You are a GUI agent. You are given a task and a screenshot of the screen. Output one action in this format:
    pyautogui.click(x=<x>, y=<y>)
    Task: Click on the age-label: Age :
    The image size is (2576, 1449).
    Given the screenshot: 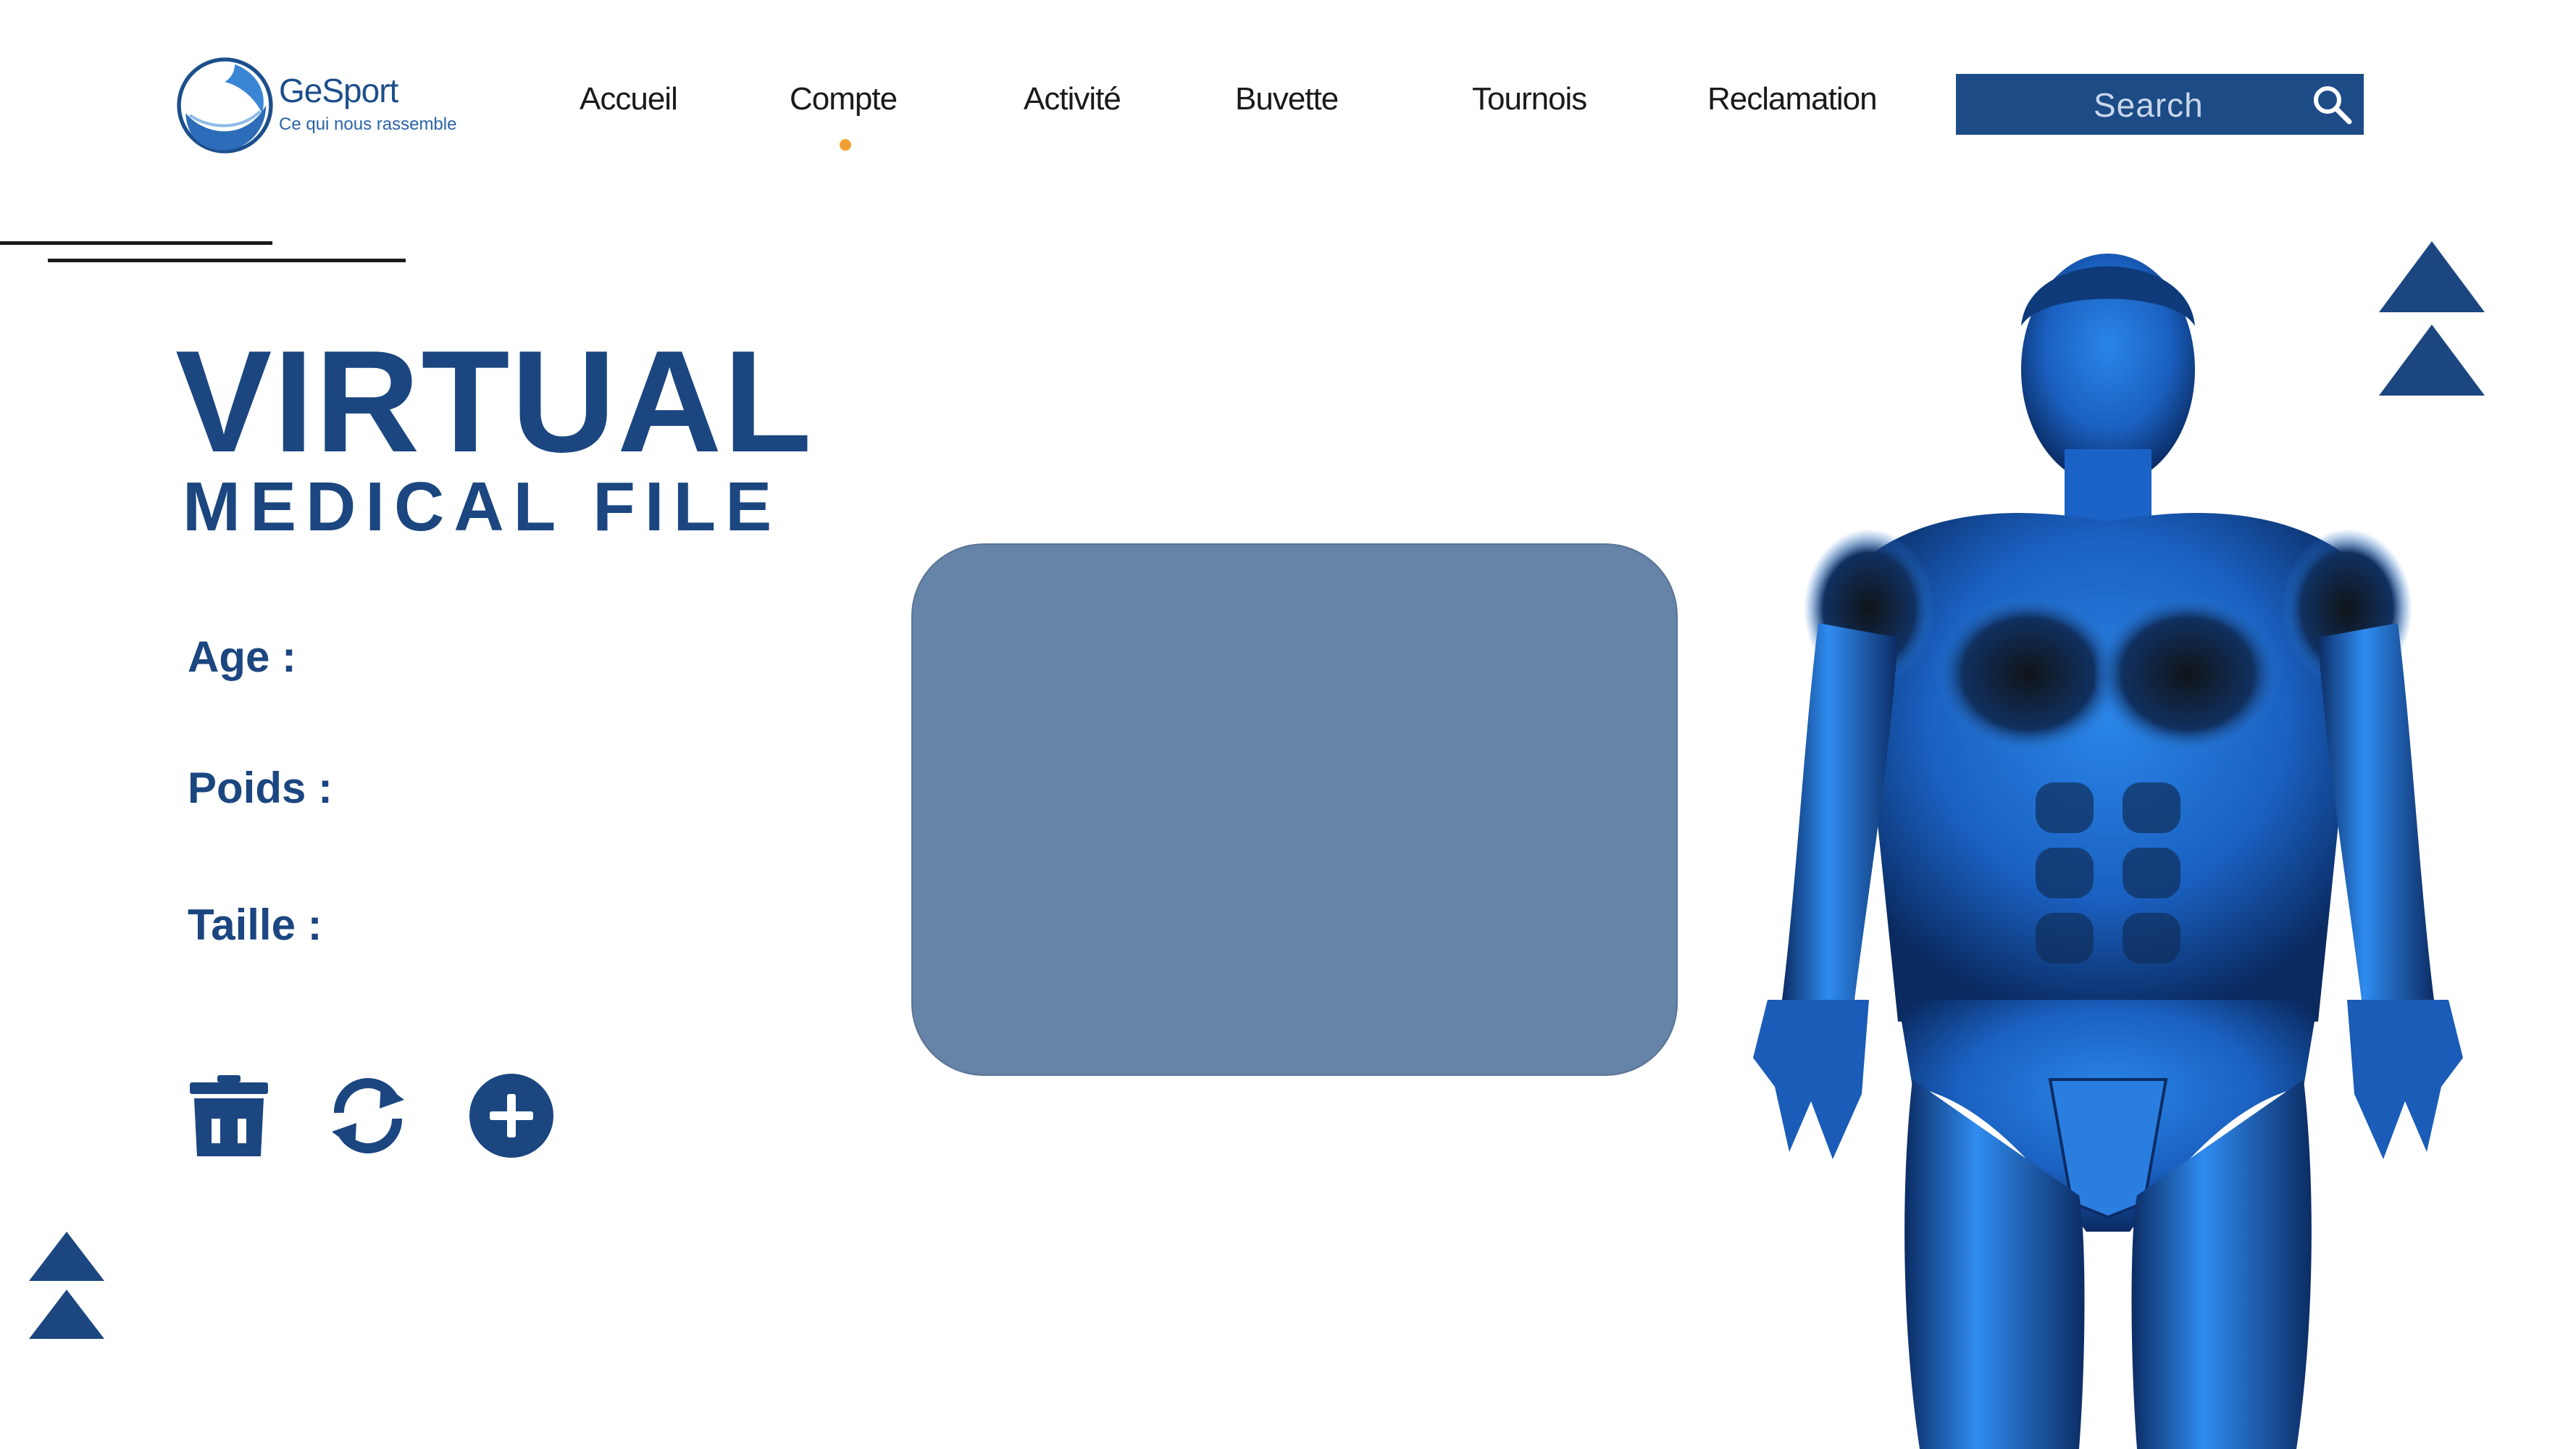 What is the action you would take?
    pyautogui.click(x=242, y=656)
    